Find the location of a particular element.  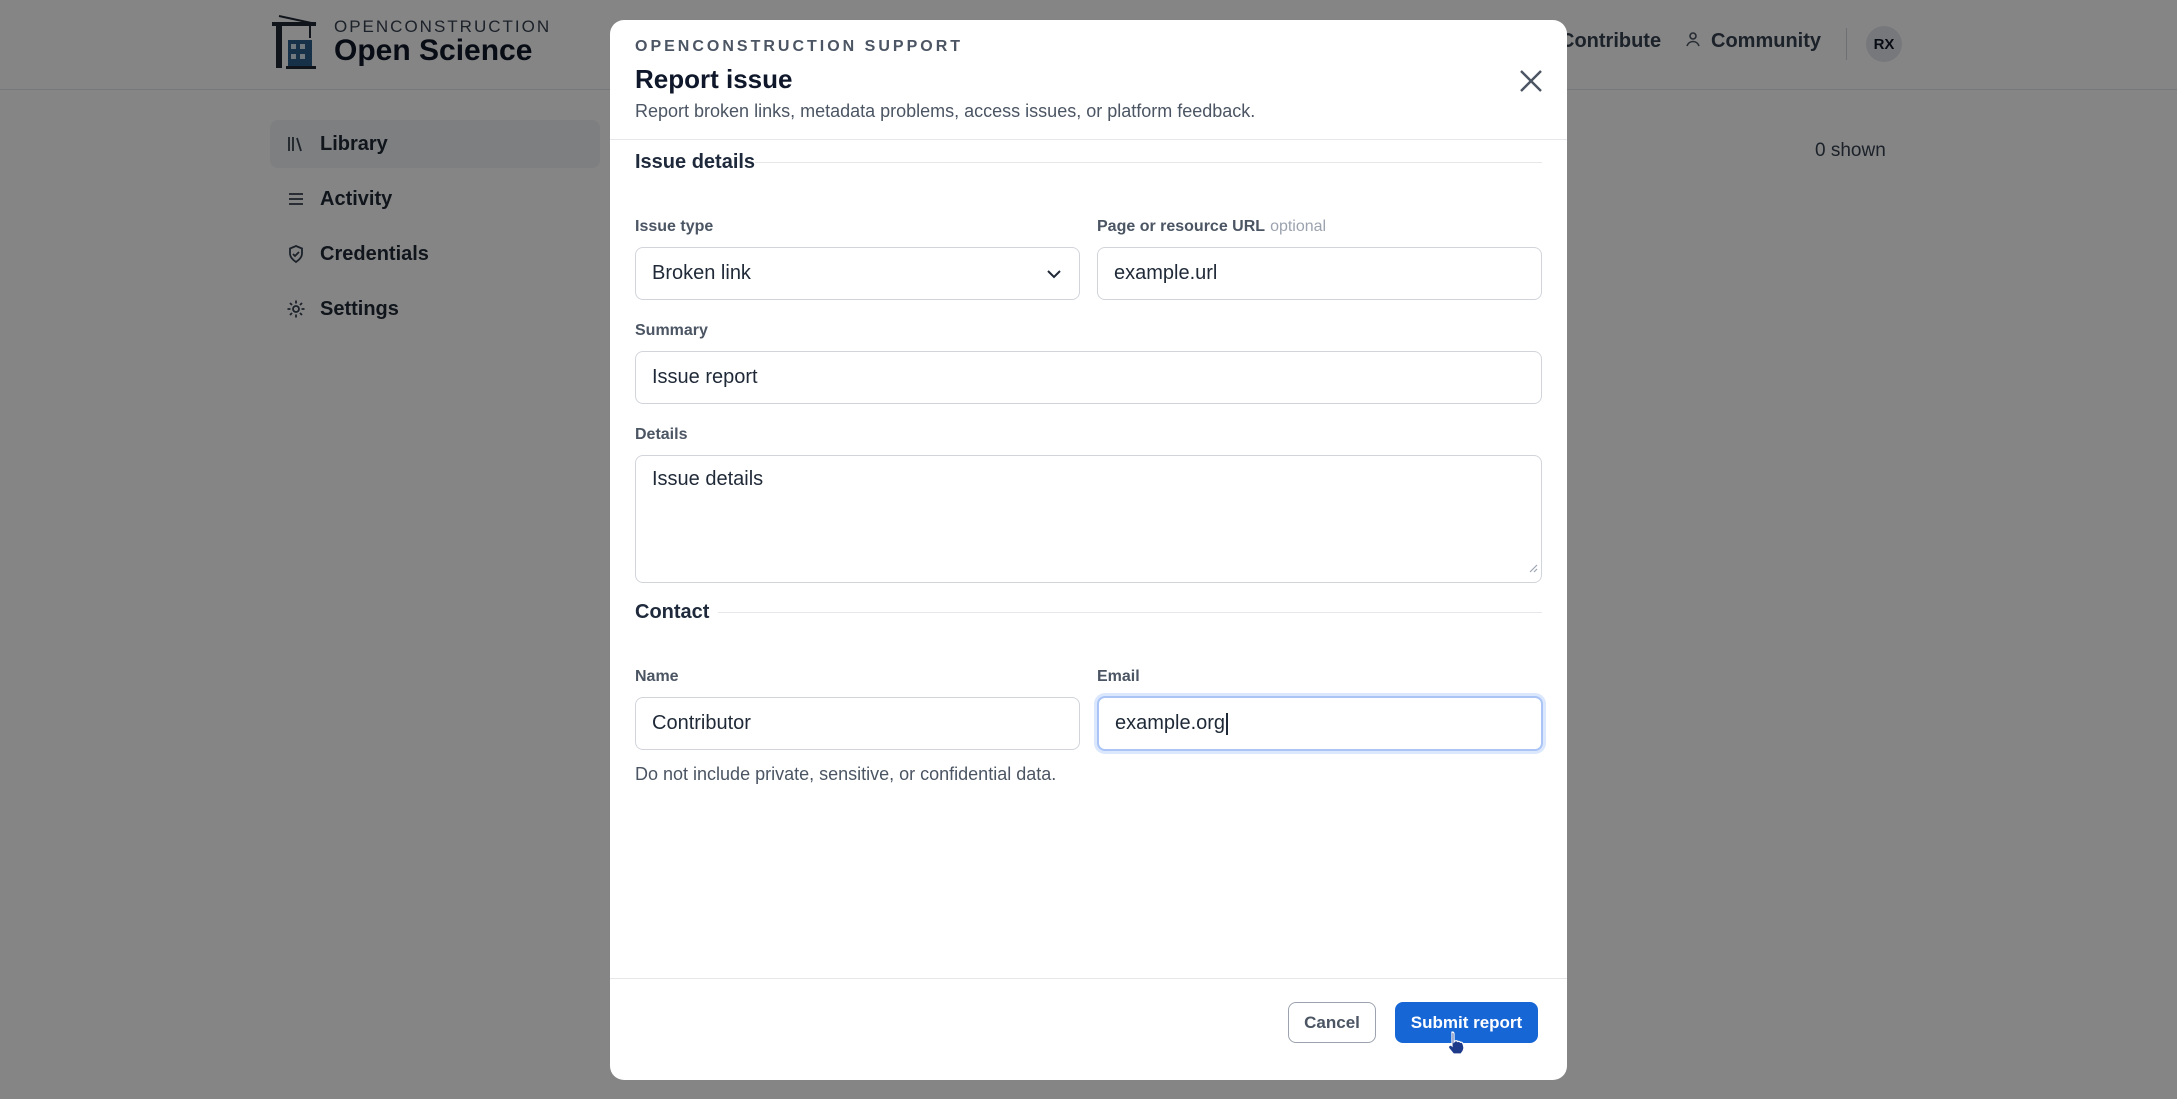

email-value: example.org is located at coordinates (1170, 723).